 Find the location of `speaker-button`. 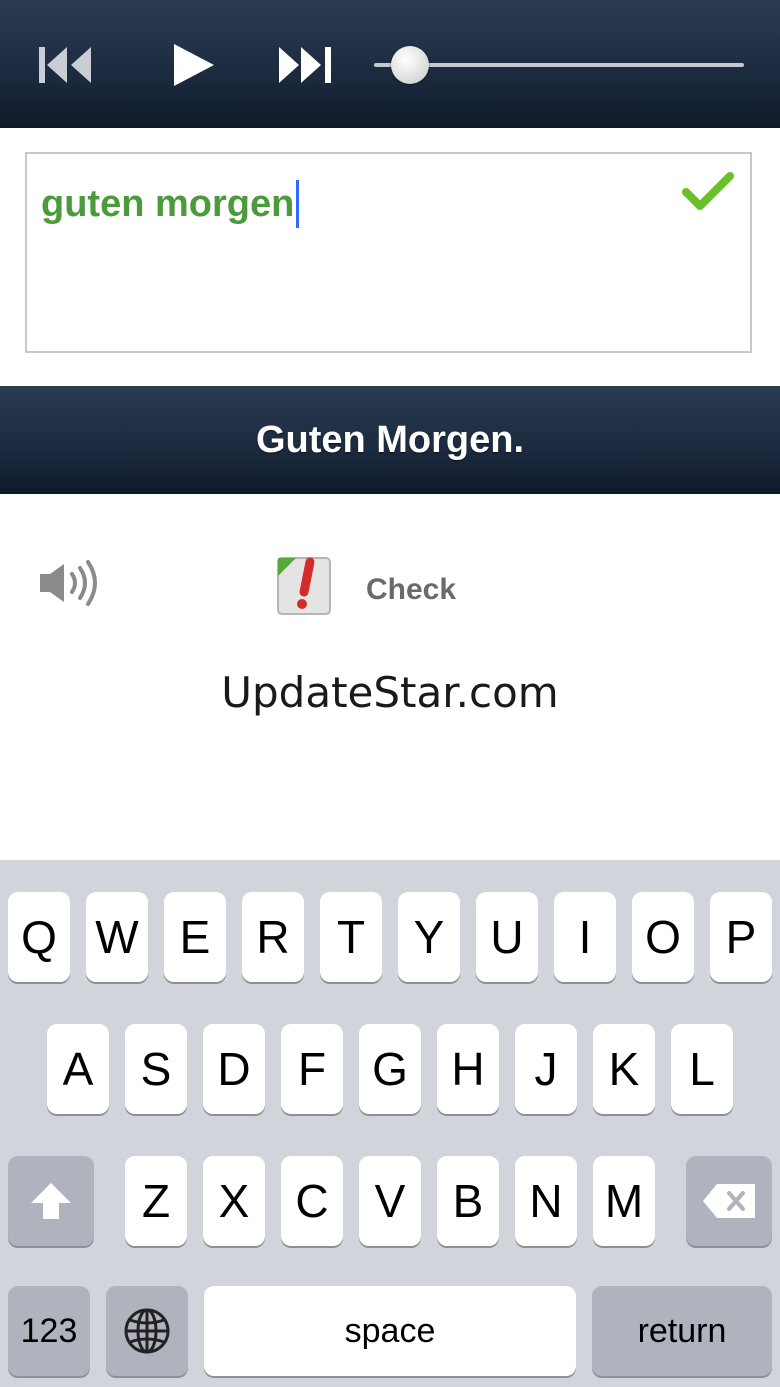

speaker-button is located at coordinates (71, 583).